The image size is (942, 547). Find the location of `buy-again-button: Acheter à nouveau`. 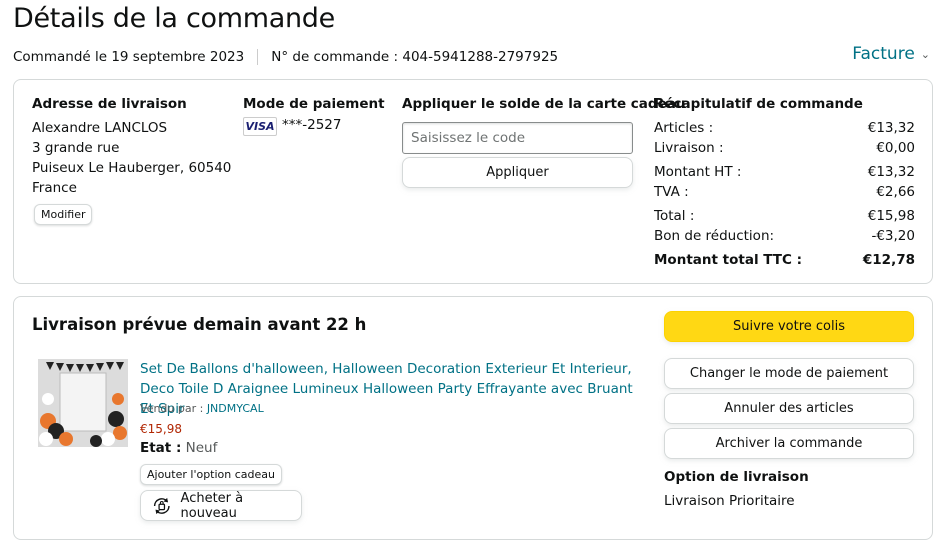

buy-again-button: Acheter à nouveau is located at coordinates (221, 505).